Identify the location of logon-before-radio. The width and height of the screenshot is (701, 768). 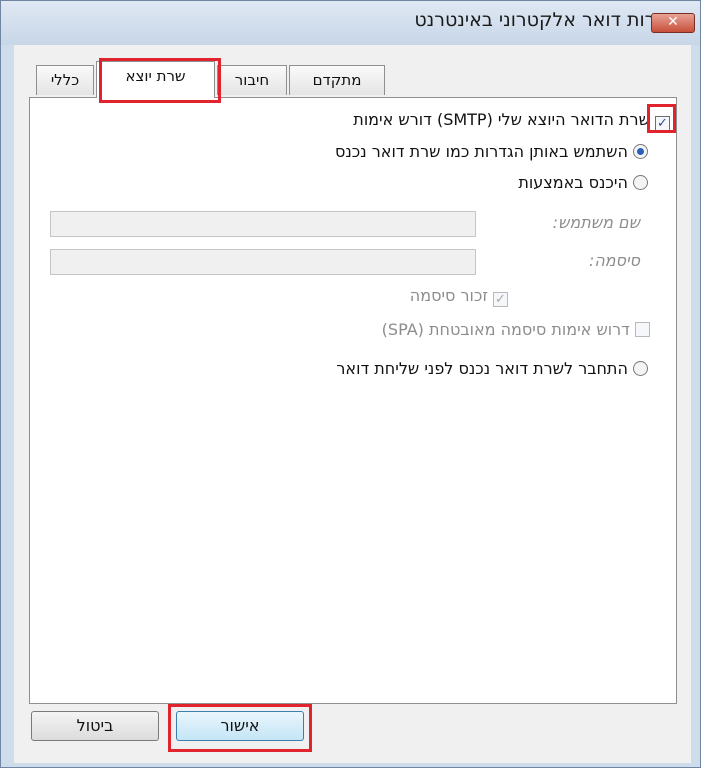
(640, 368).